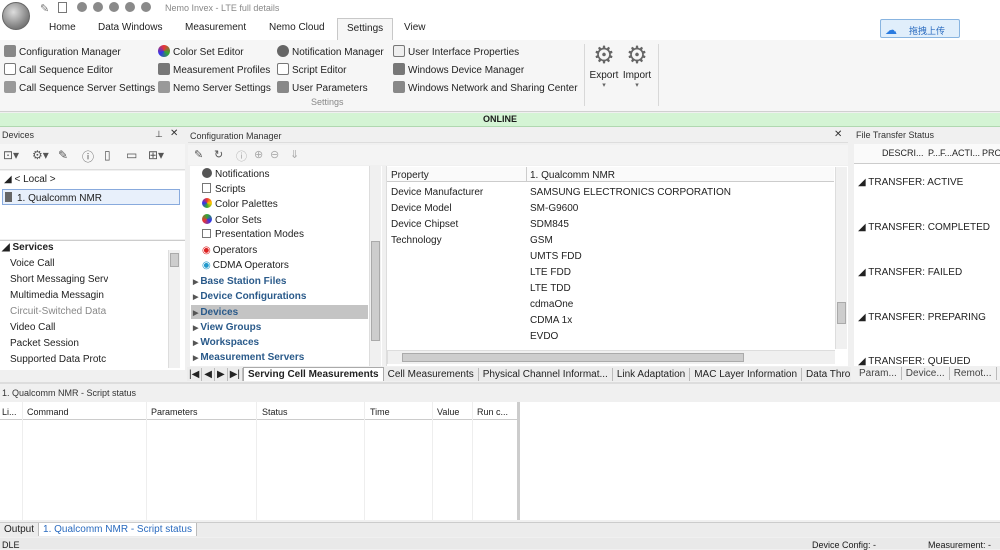 This screenshot has height=550, width=1000. What do you see at coordinates (20, 529) in the screenshot?
I see `tab-output: Output` at bounding box center [20, 529].